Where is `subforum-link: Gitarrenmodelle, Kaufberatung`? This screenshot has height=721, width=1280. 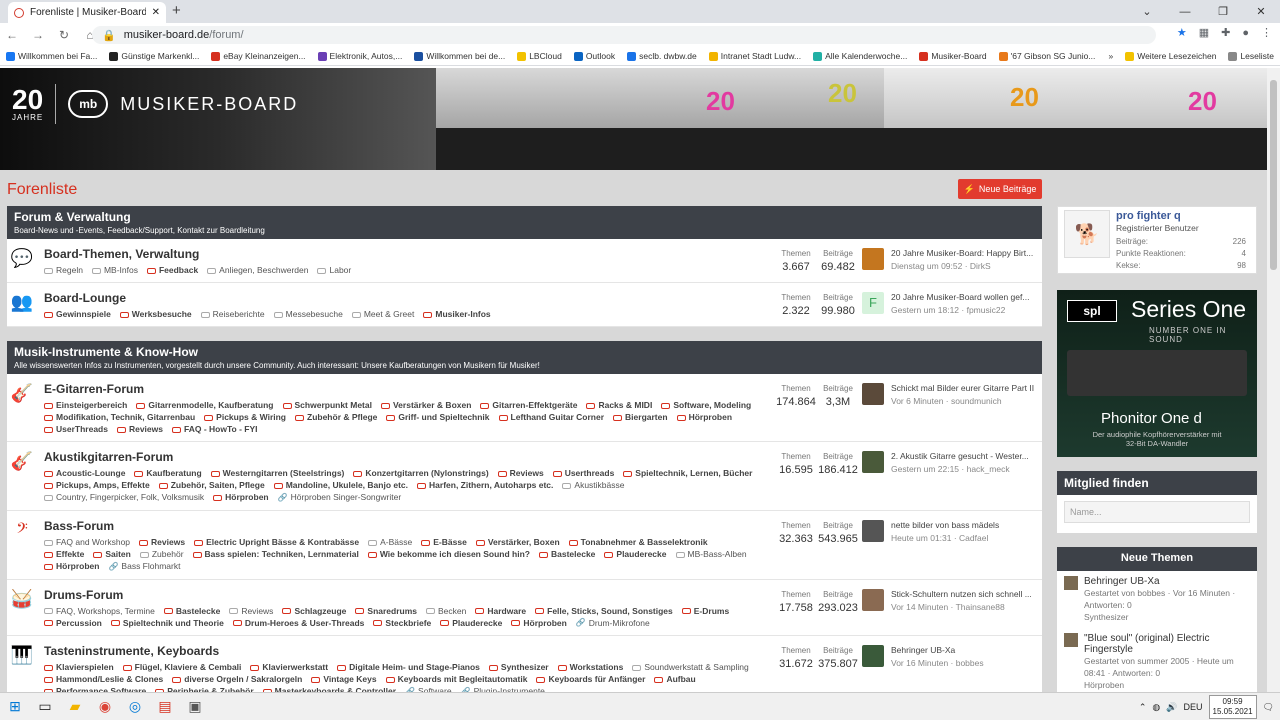 subforum-link: Gitarrenmodelle, Kaufberatung is located at coordinates (205, 405).